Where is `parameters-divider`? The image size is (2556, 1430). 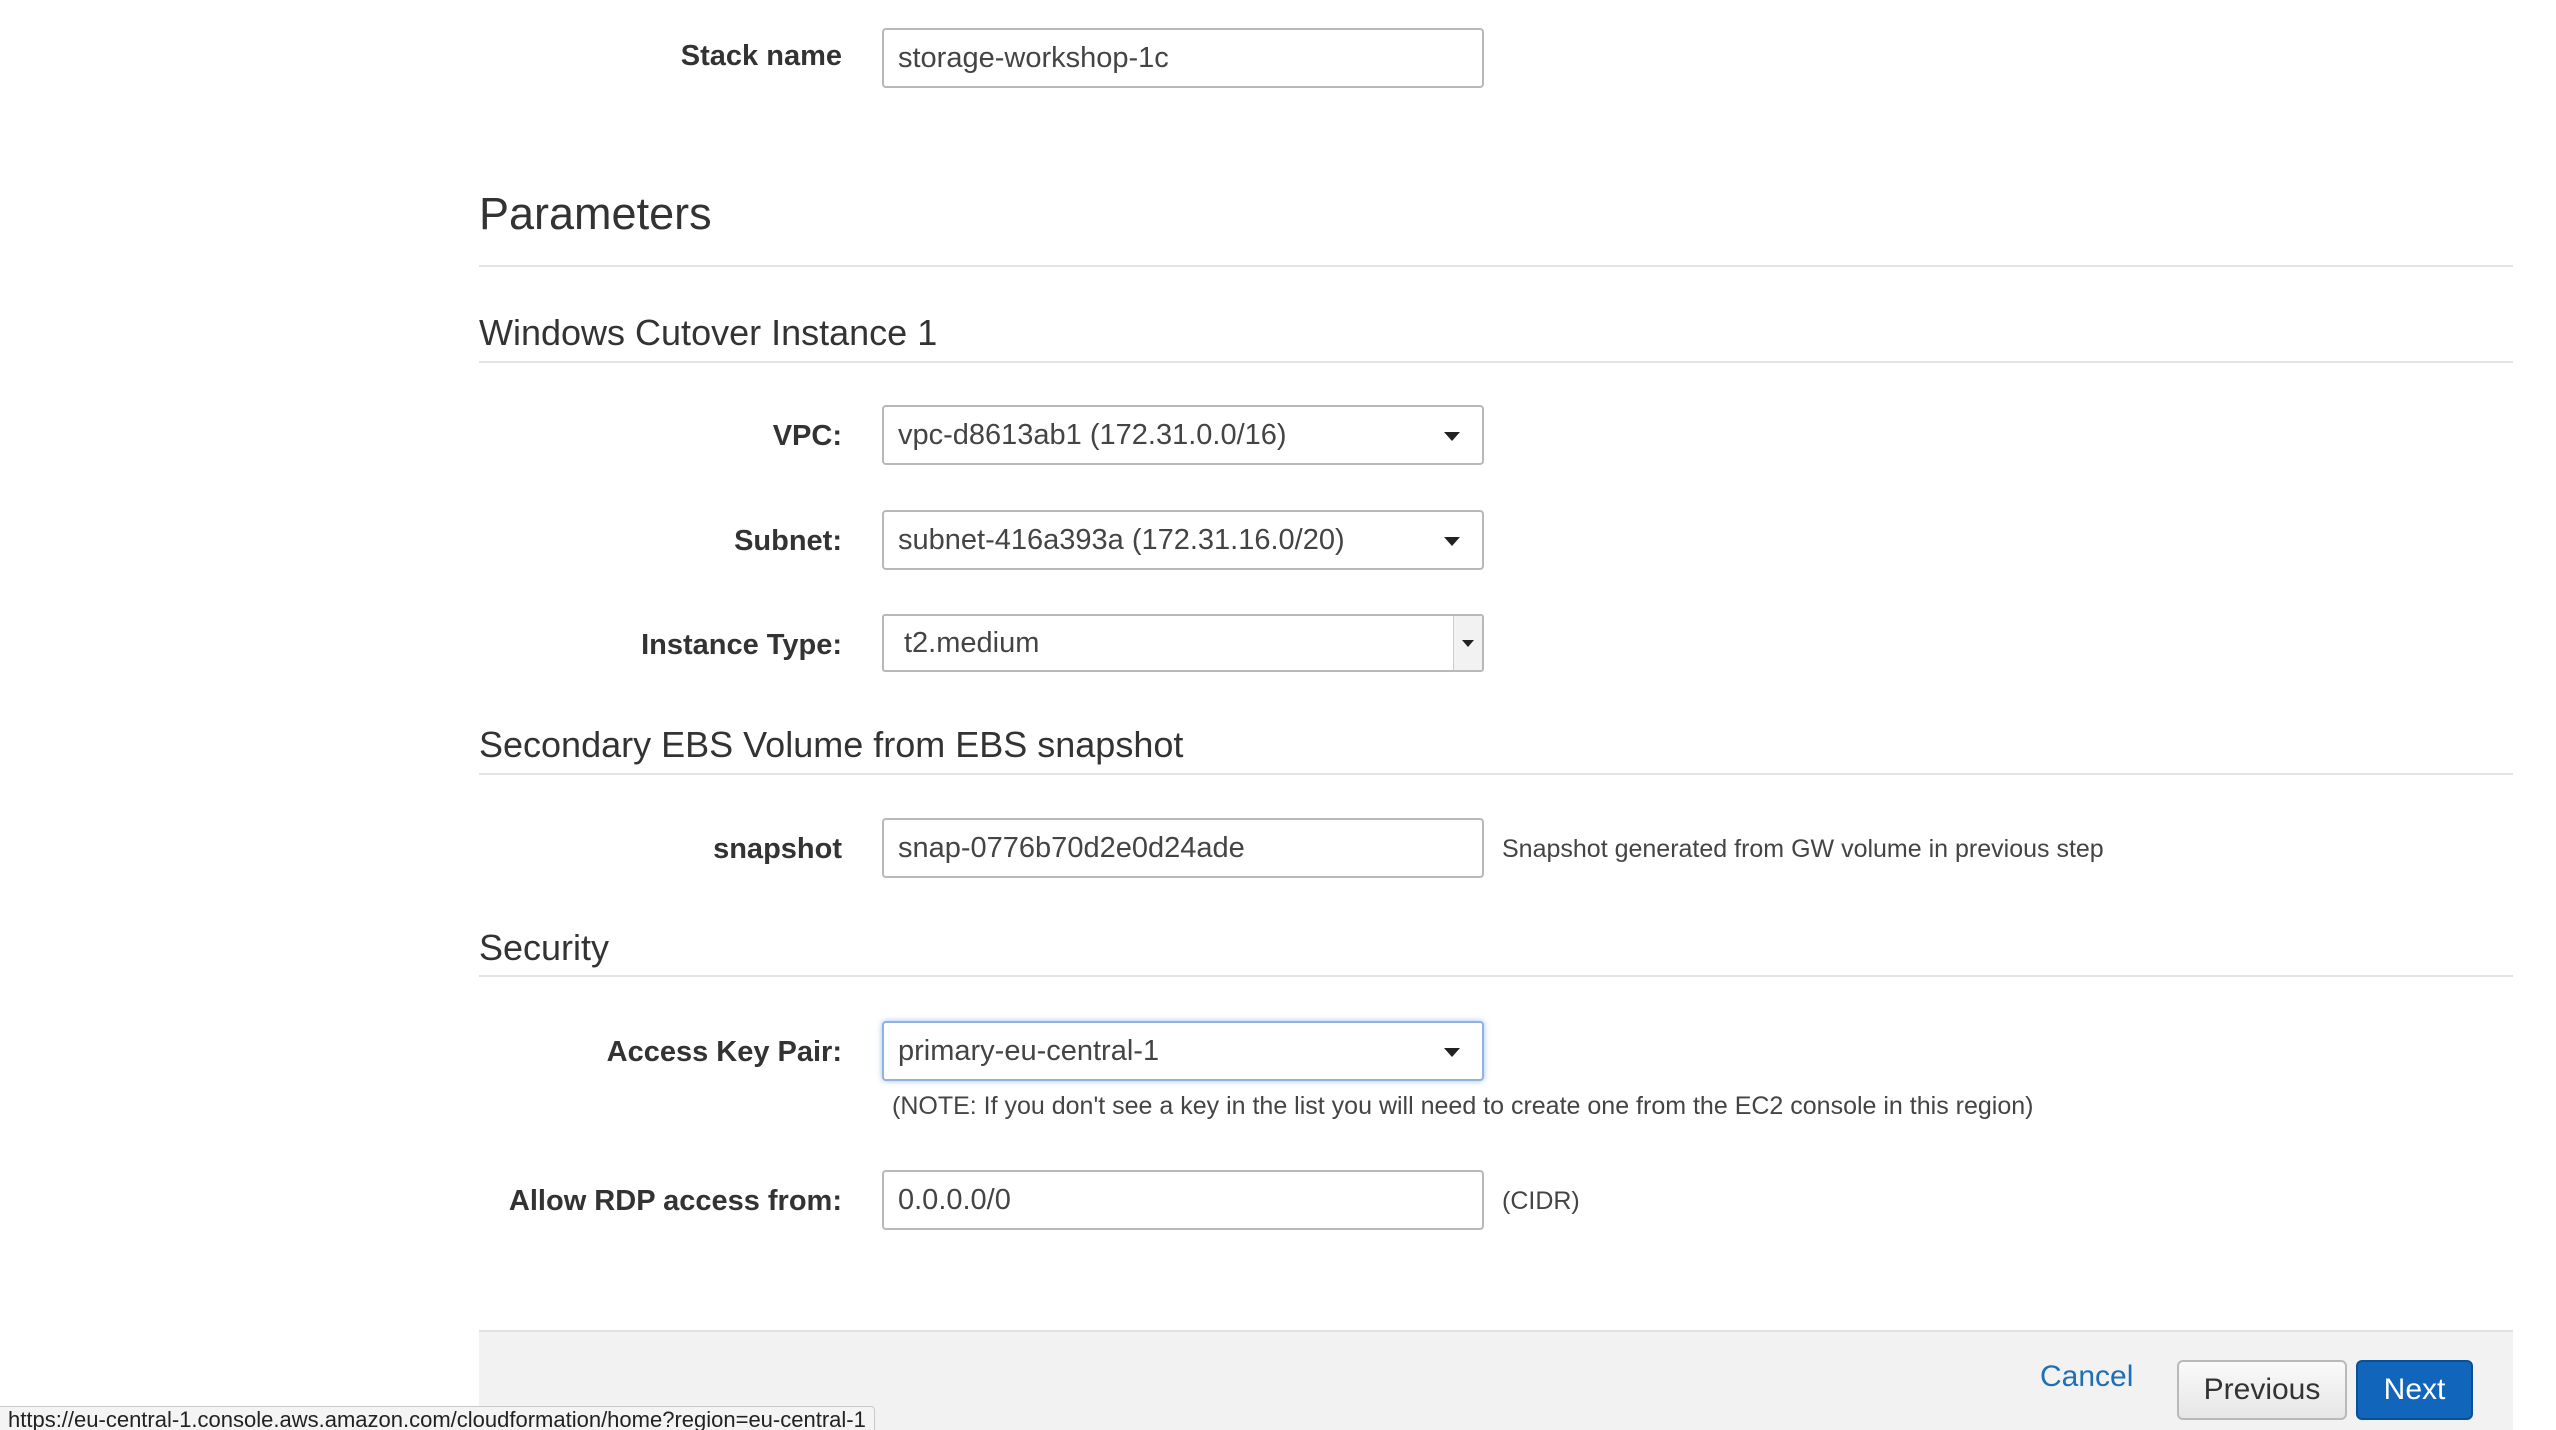
parameters-divider is located at coordinates (1496, 266).